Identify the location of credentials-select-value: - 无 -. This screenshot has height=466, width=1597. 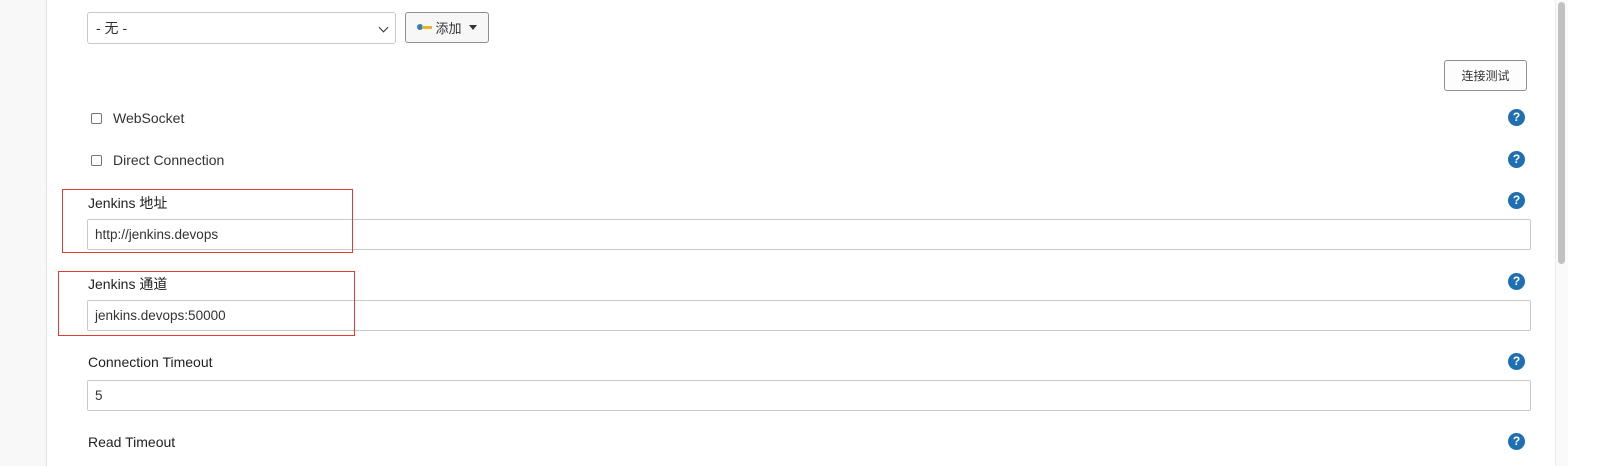
(112, 28).